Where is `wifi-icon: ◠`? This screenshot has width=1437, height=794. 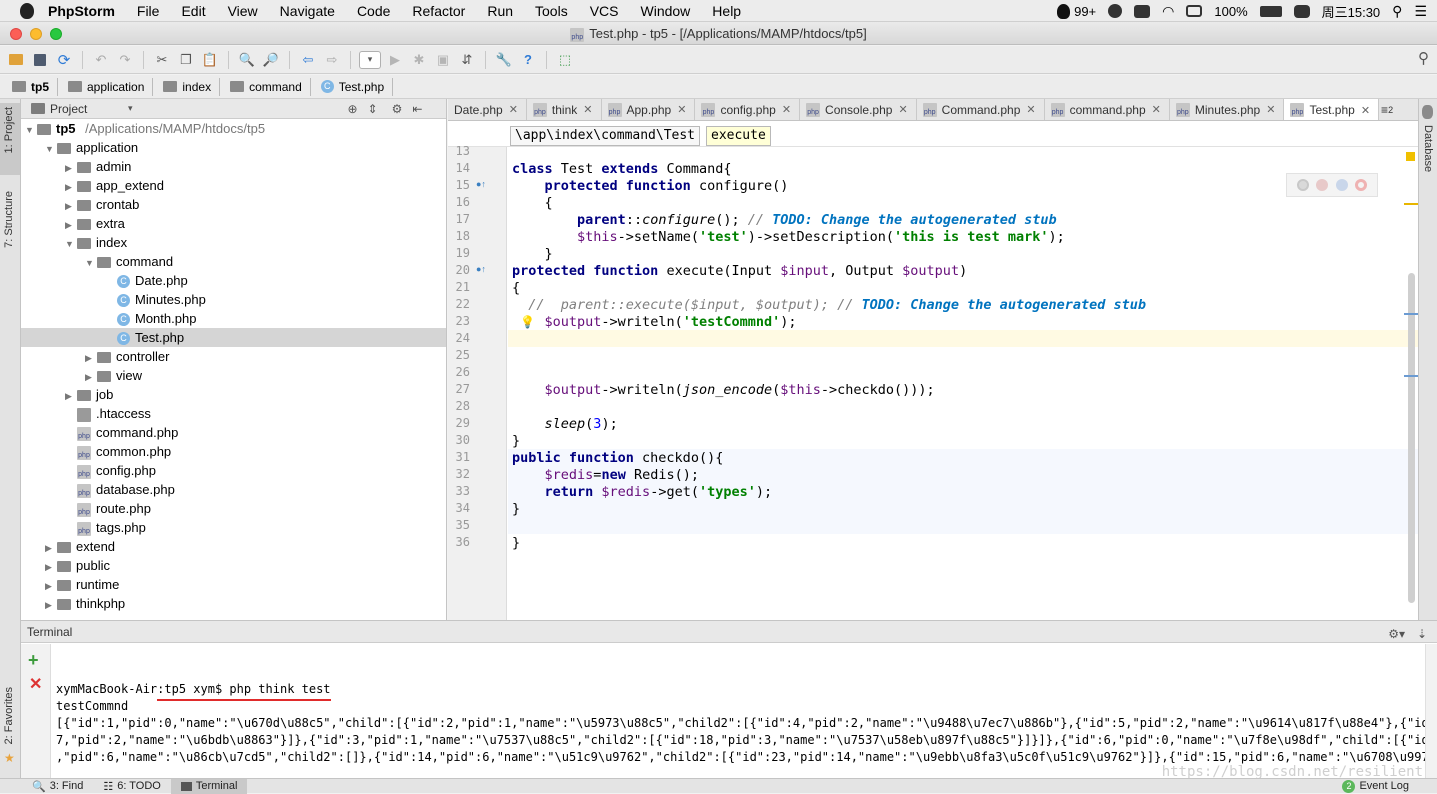
wifi-icon: ◠ is located at coordinates (1168, 11).